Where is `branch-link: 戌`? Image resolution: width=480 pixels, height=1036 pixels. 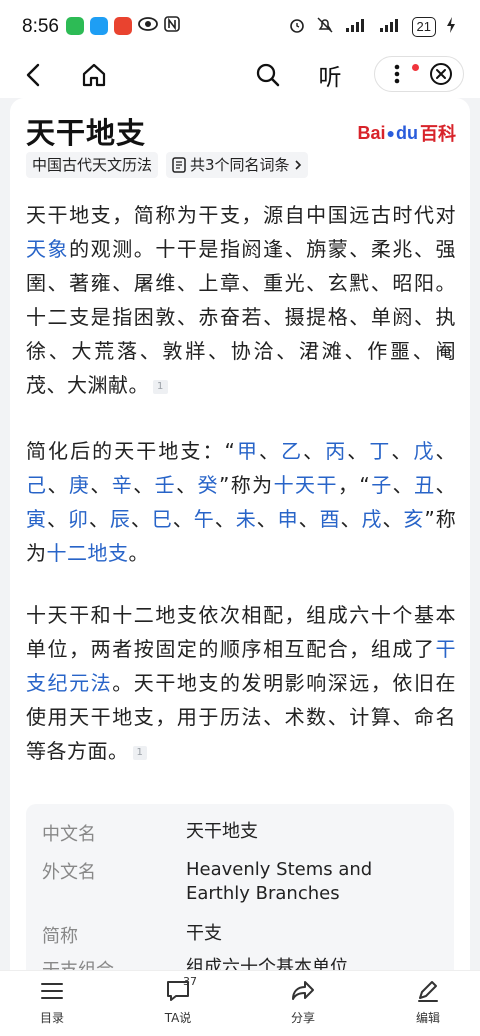 branch-link: 戌 is located at coordinates (372, 519).